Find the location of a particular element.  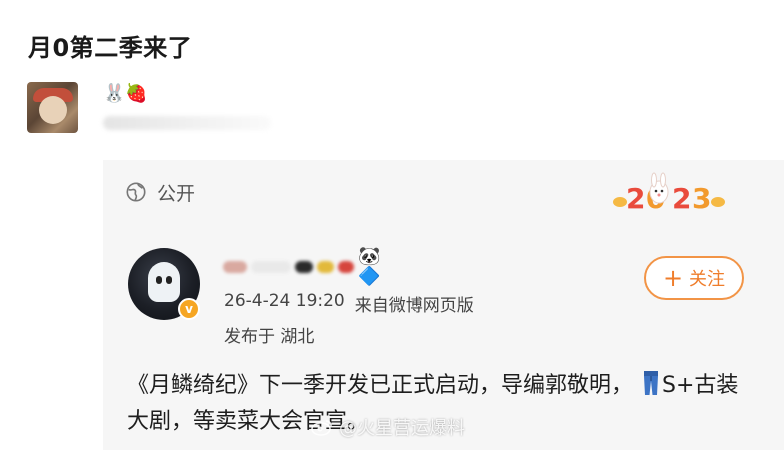

body-text-part-1: 《月鳞绮纪》下一季开发已正式启动，导编郭敬明， is located at coordinates (380, 385).